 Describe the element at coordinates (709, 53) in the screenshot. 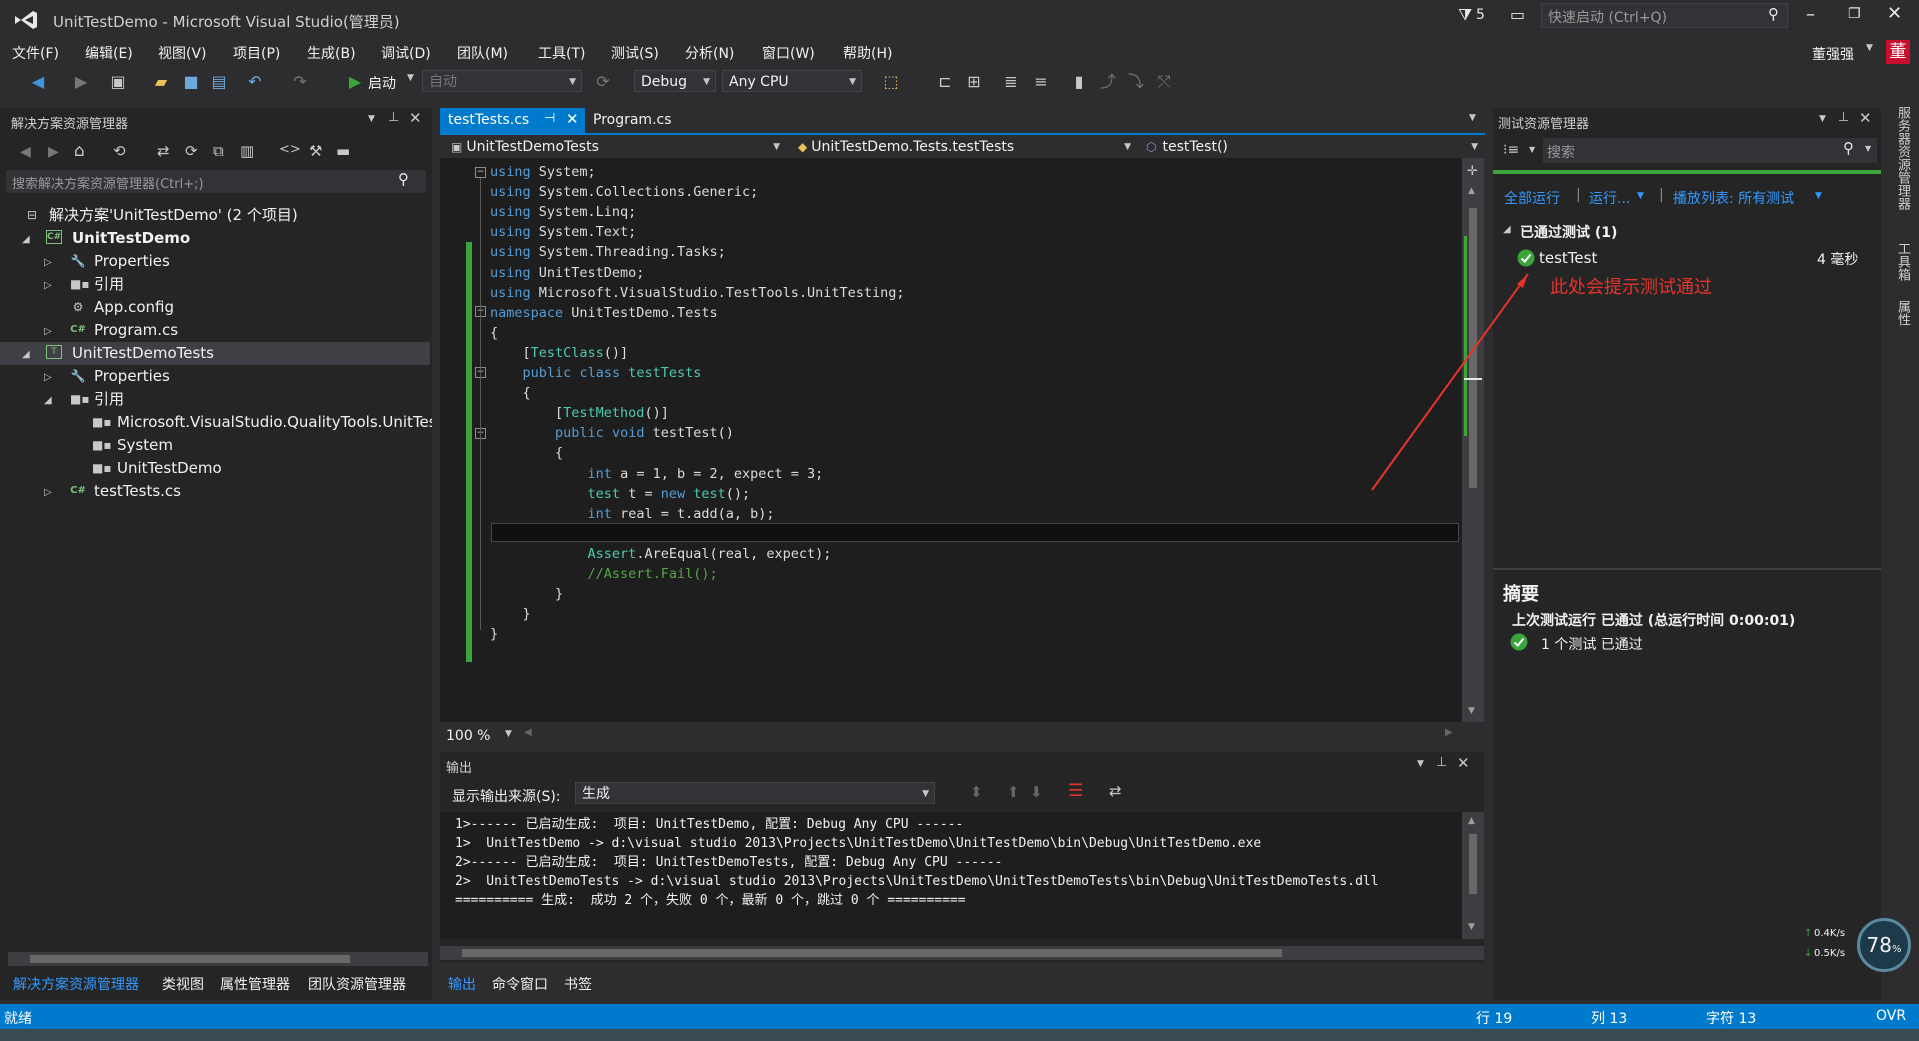

I see `menu-analyze: 分析(N)` at that location.